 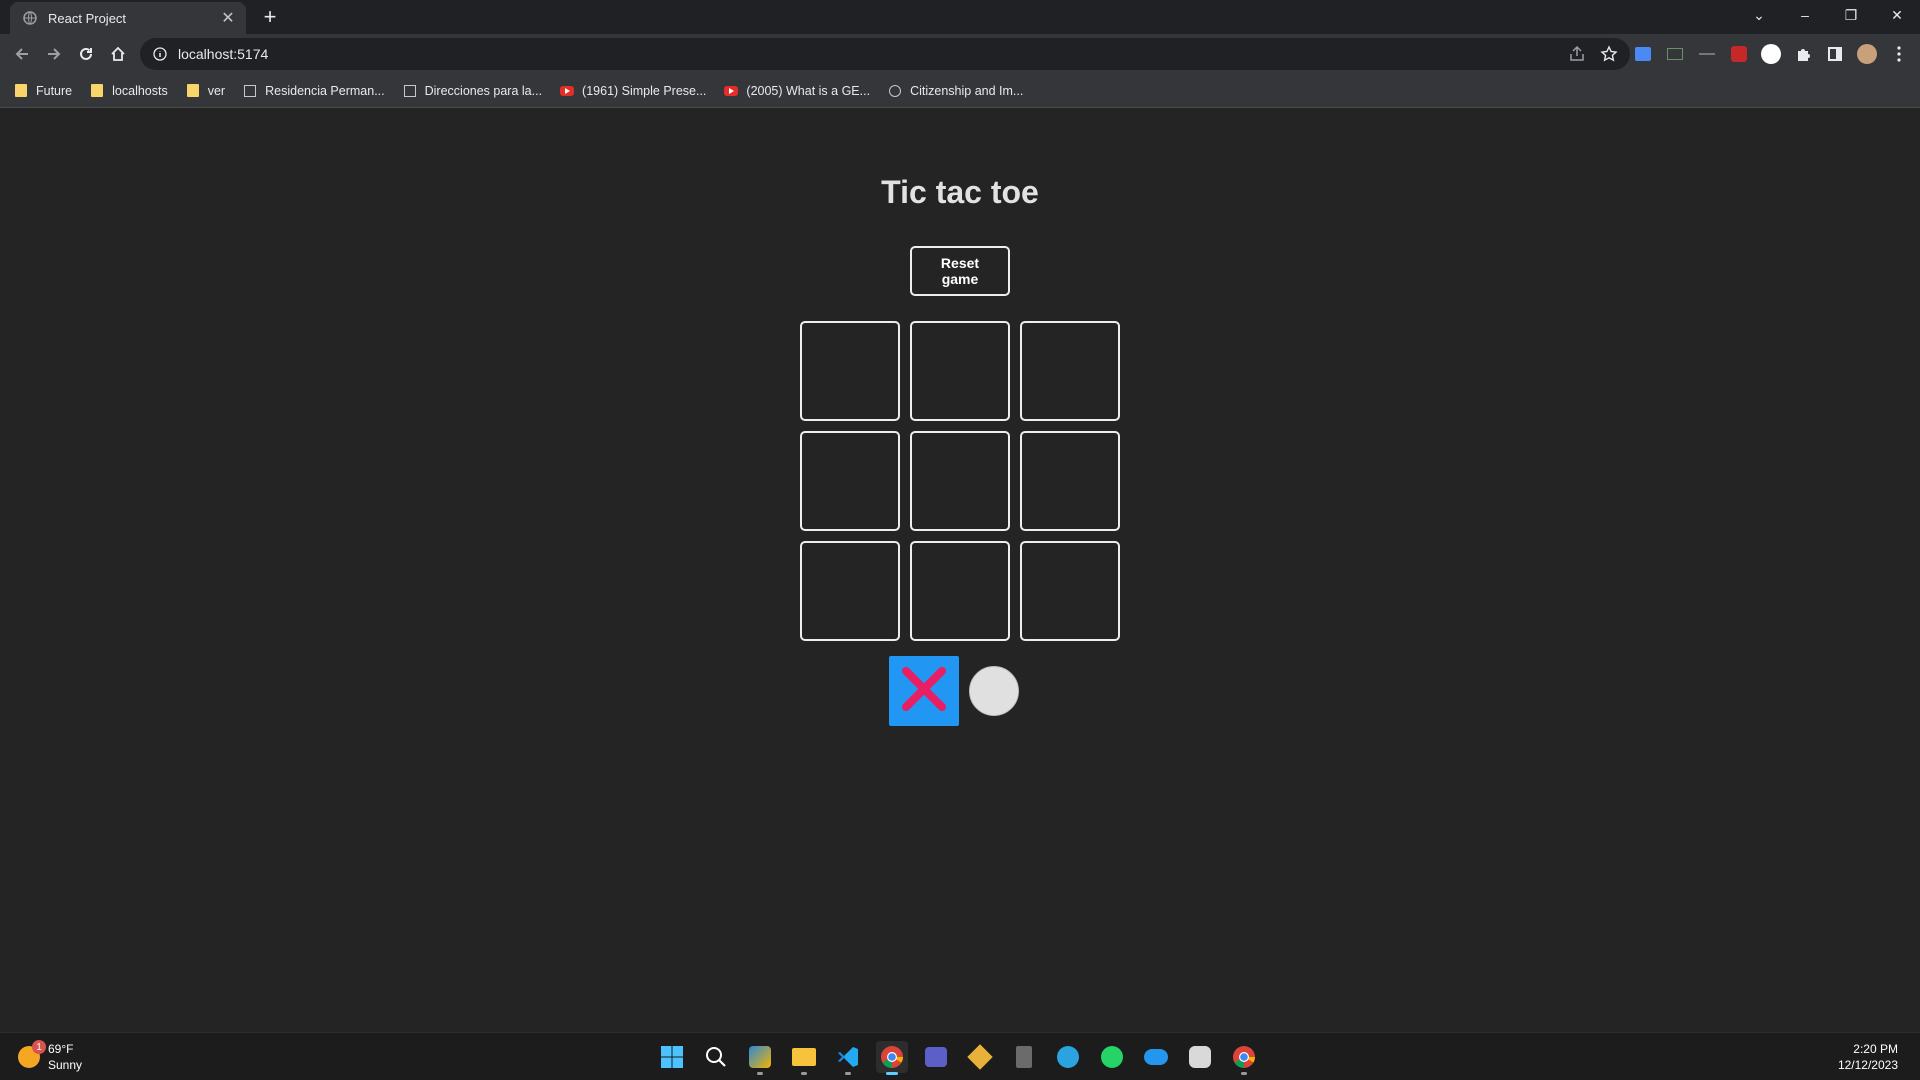 What do you see at coordinates (892, 1058) in the screenshot?
I see `chrome-icon` at bounding box center [892, 1058].